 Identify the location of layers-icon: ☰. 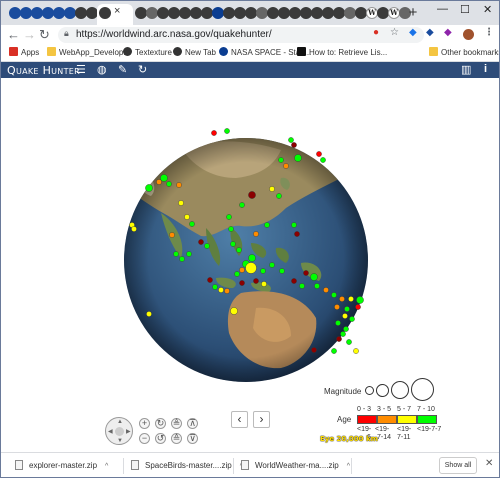
(81, 69).